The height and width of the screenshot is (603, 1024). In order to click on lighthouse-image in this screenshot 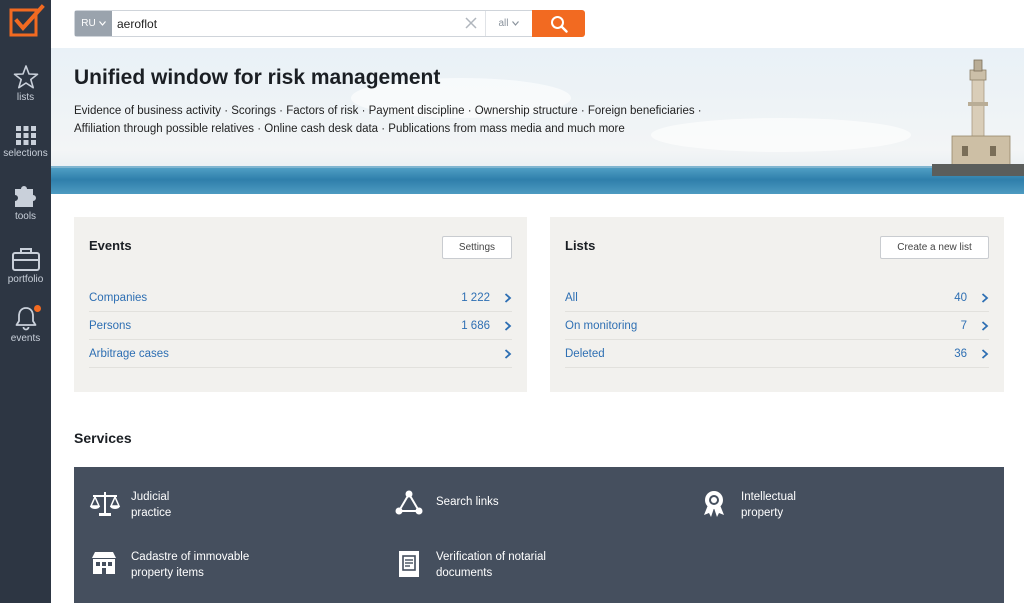, I will do `click(978, 117)`.